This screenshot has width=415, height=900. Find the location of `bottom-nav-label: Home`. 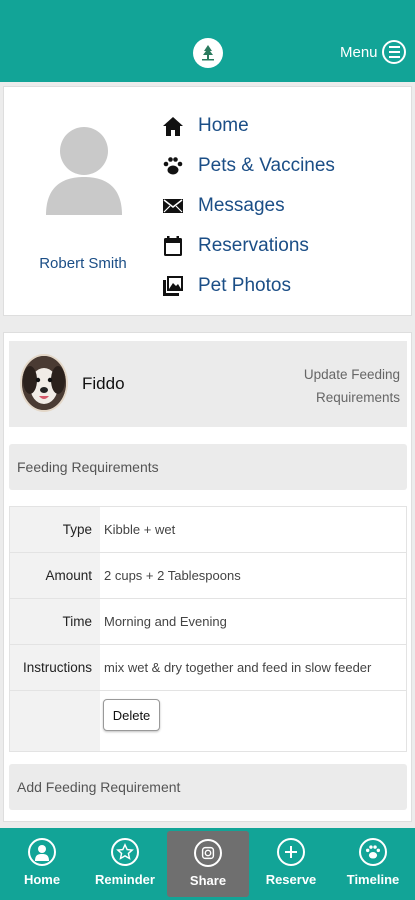

bottom-nav-label: Home is located at coordinates (42, 879).